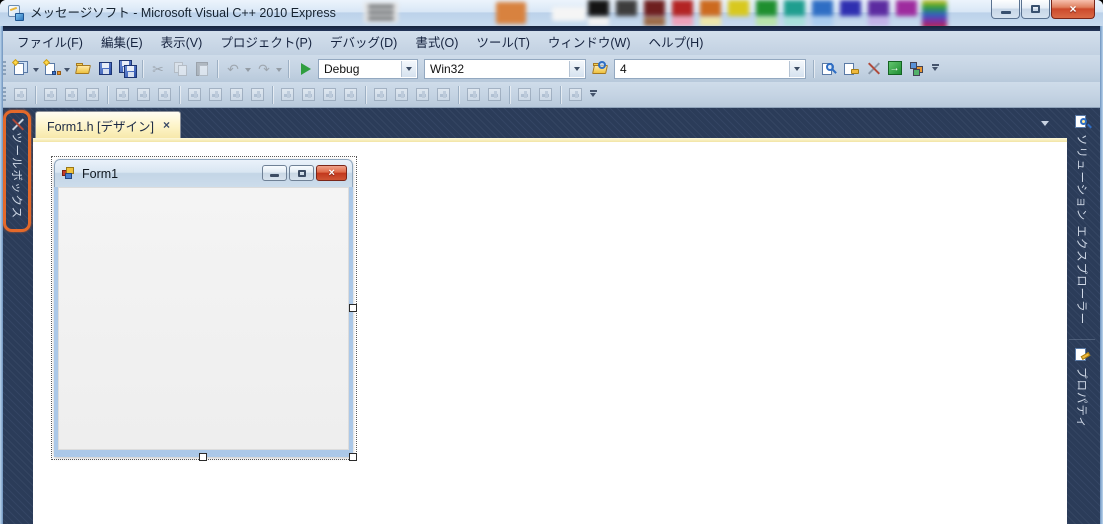 The image size is (1103, 524). Describe the element at coordinates (436, 43) in the screenshot. I see `menu-format: 書式(O)` at that location.